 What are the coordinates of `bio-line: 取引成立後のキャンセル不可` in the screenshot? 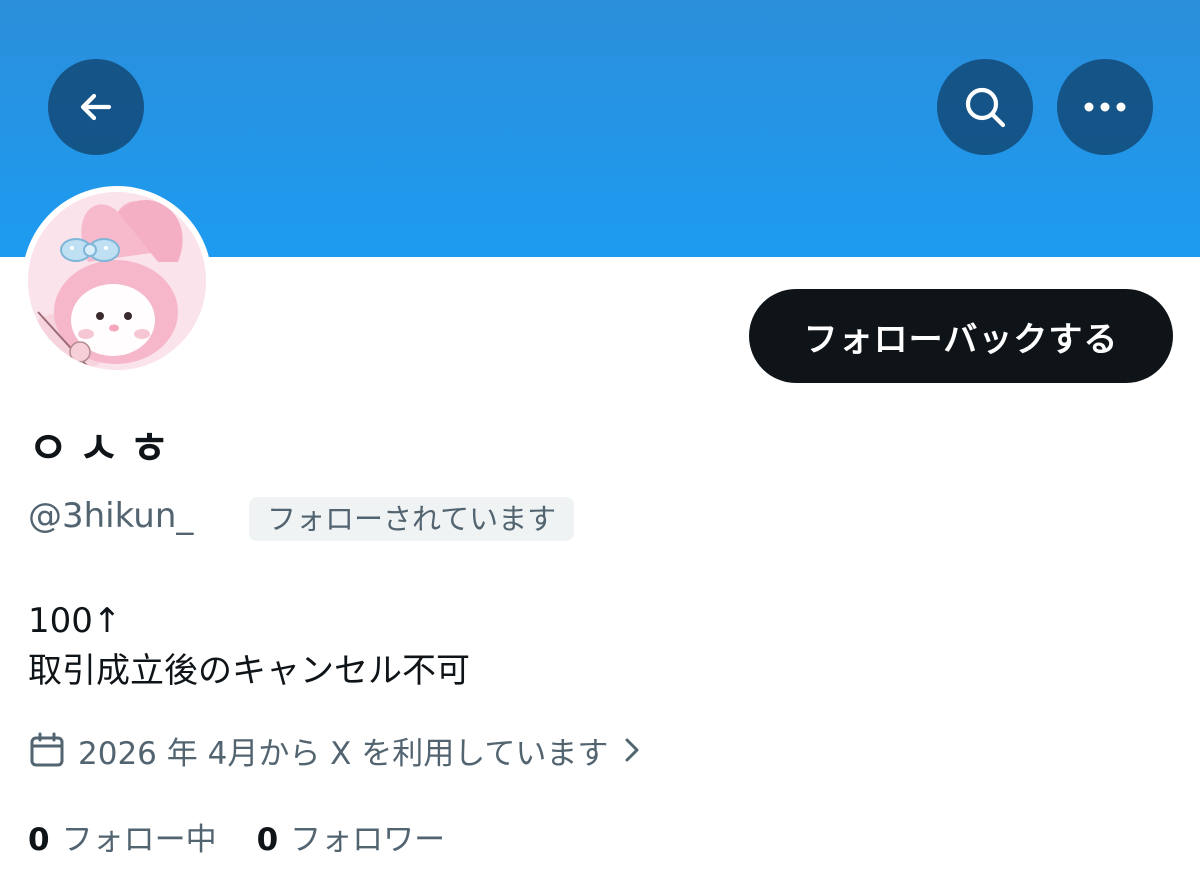 It's located at (249, 671).